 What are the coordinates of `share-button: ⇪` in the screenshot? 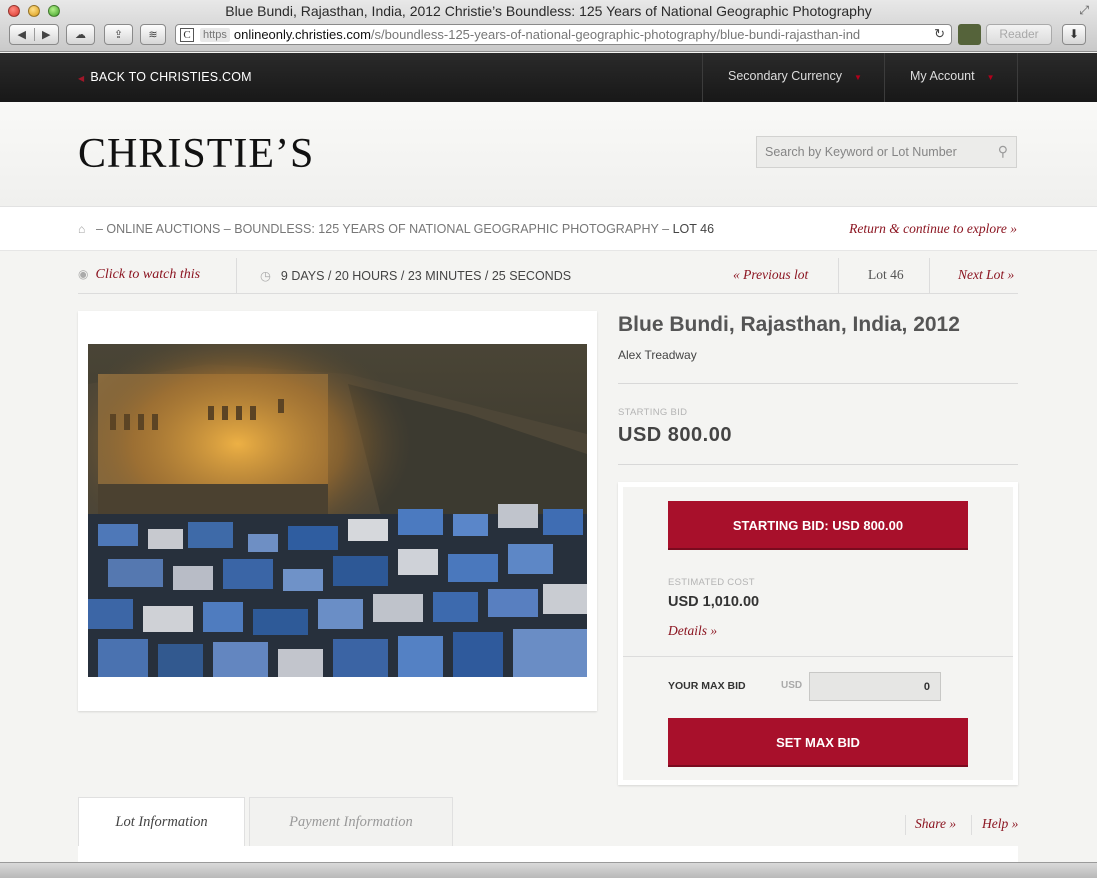 It's located at (118, 34).